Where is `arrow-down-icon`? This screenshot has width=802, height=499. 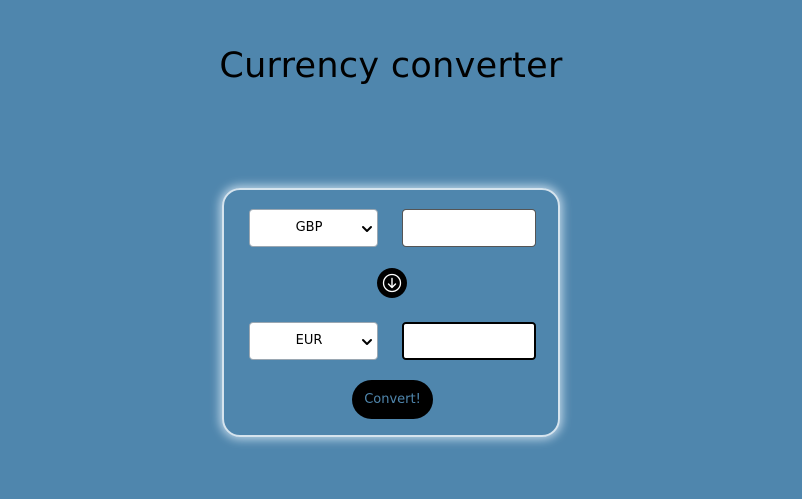
arrow-down-icon is located at coordinates (392, 283).